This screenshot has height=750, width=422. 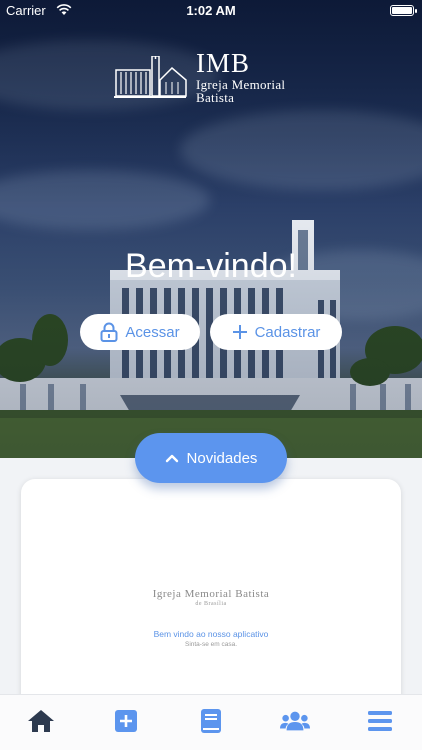 I want to click on signup-button: Cadastrar, so click(x=276, y=332).